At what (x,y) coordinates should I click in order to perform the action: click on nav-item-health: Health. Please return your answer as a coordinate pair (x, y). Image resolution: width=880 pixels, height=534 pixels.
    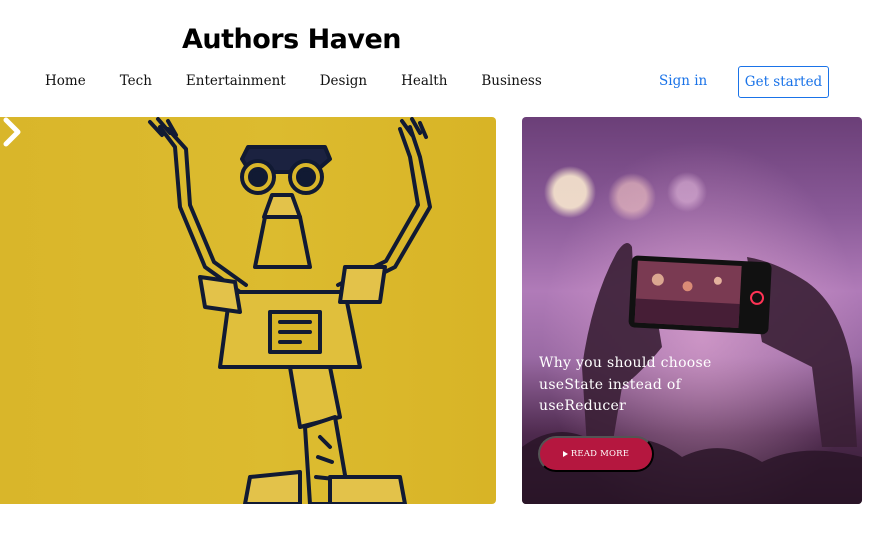
    Looking at the image, I should click on (424, 81).